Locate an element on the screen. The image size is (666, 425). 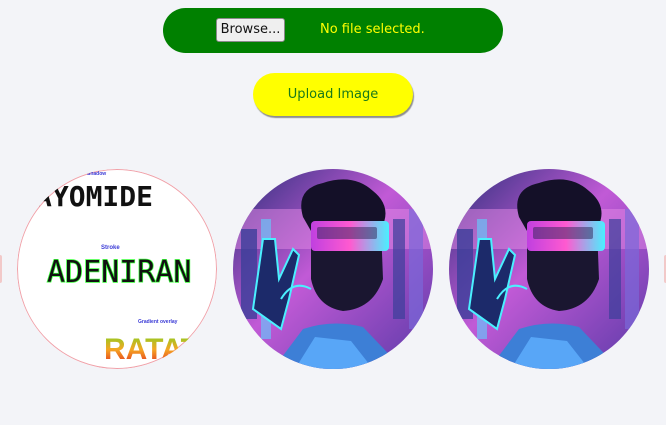
file-status-text: No file selected. is located at coordinates (372, 29).